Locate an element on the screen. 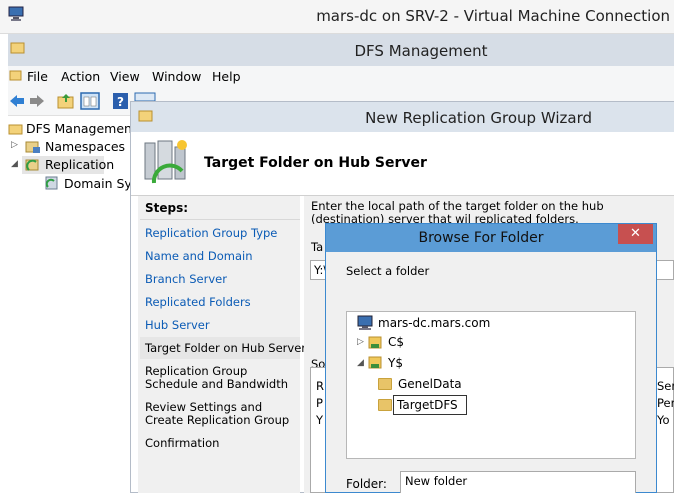  step-branch-server: Branch Server is located at coordinates (186, 279).